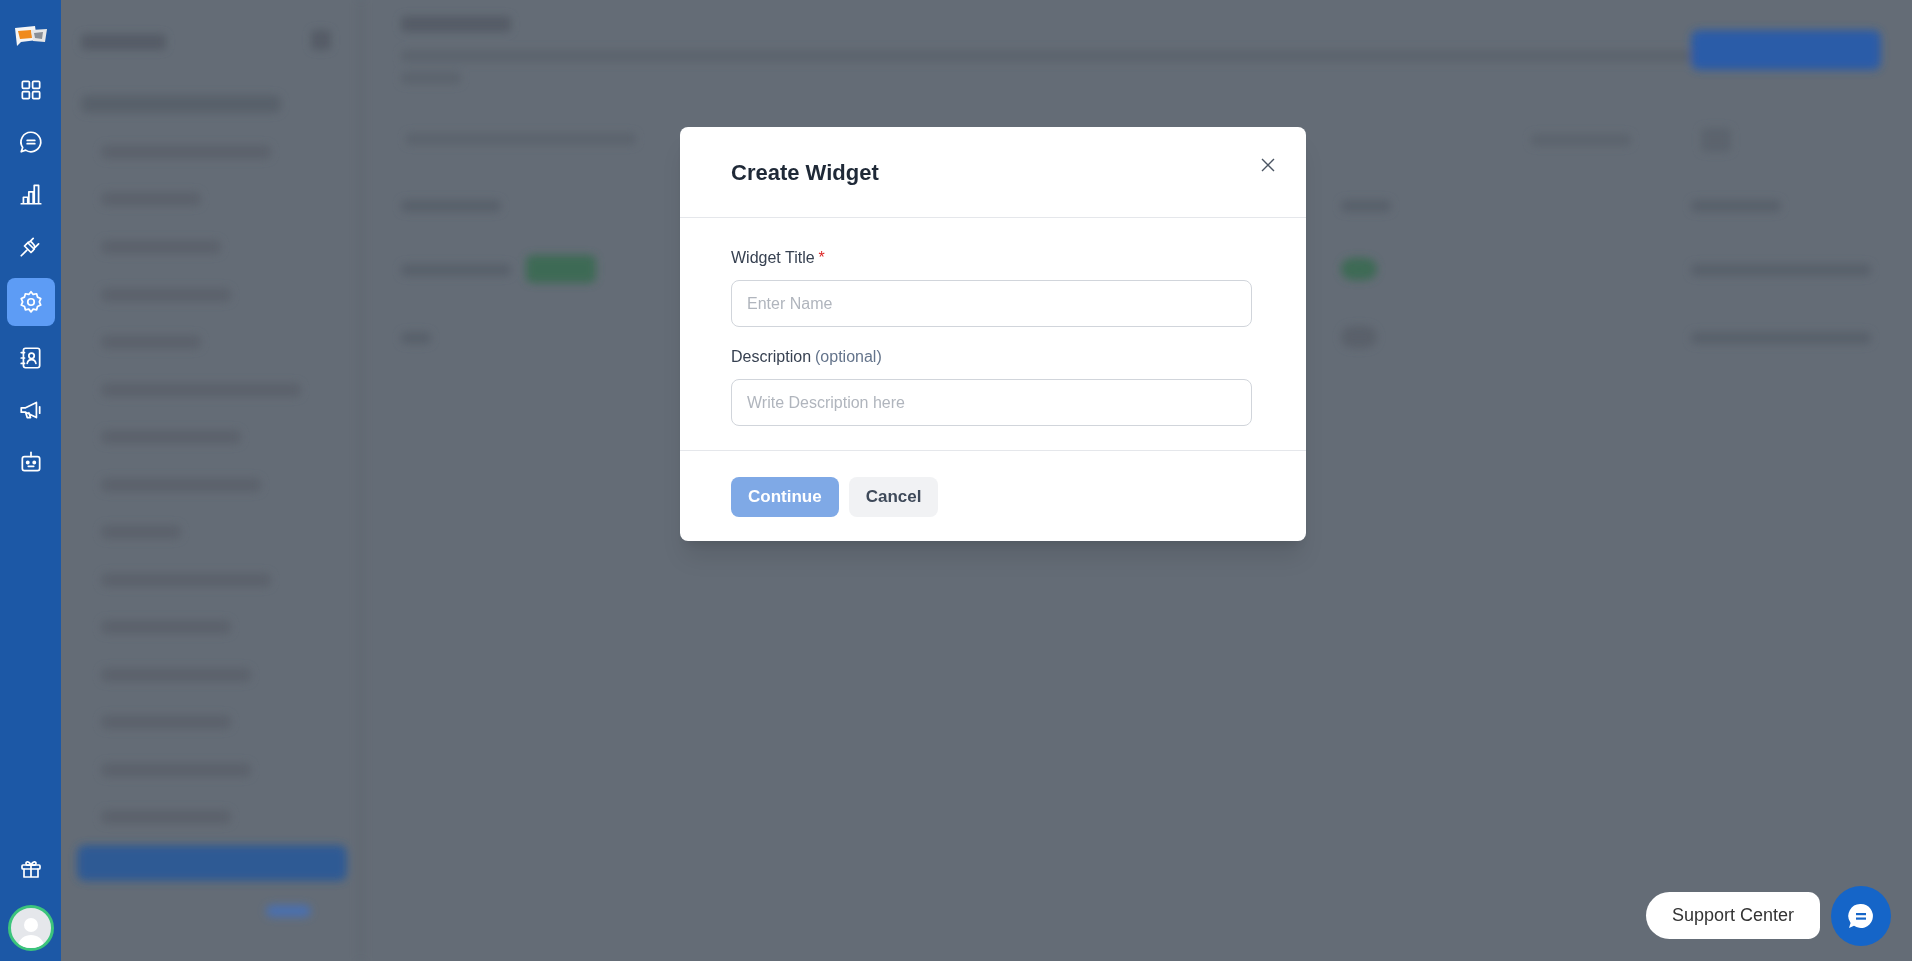 The height and width of the screenshot is (961, 1912). What do you see at coordinates (1861, 916) in the screenshot?
I see `chat-button` at bounding box center [1861, 916].